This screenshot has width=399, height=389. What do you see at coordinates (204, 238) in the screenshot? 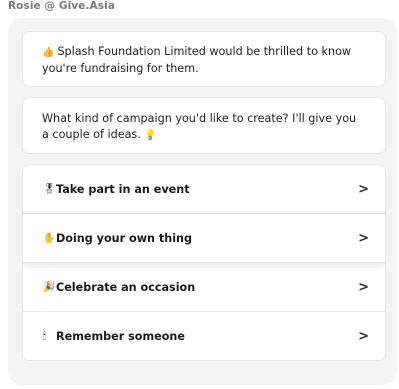
I see `option-doing-your-own-thing: ✋ Doing your own thing >` at bounding box center [204, 238].